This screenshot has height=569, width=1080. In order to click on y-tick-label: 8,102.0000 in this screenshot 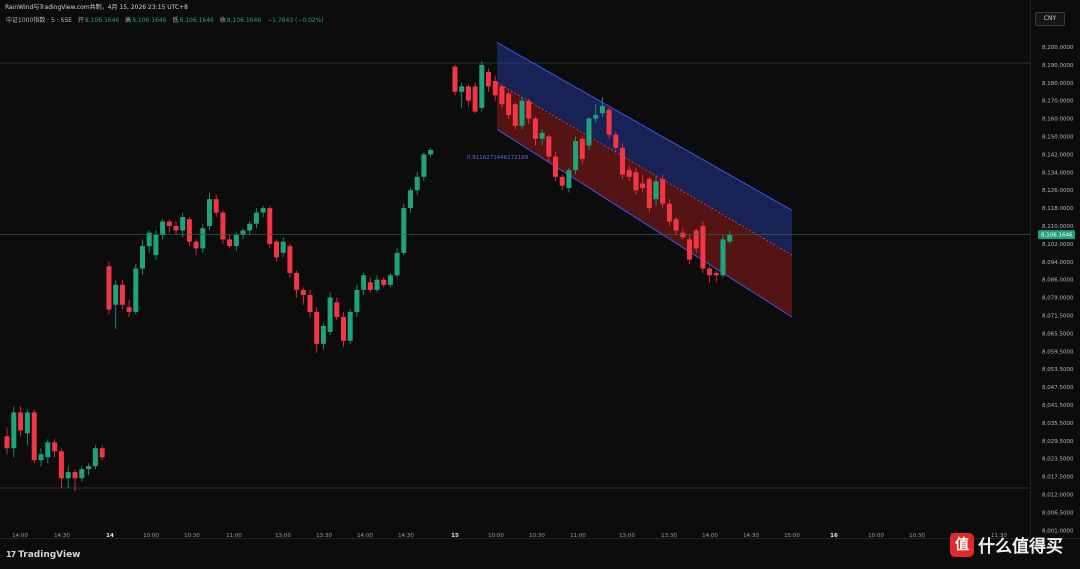, I will do `click(1058, 245)`.